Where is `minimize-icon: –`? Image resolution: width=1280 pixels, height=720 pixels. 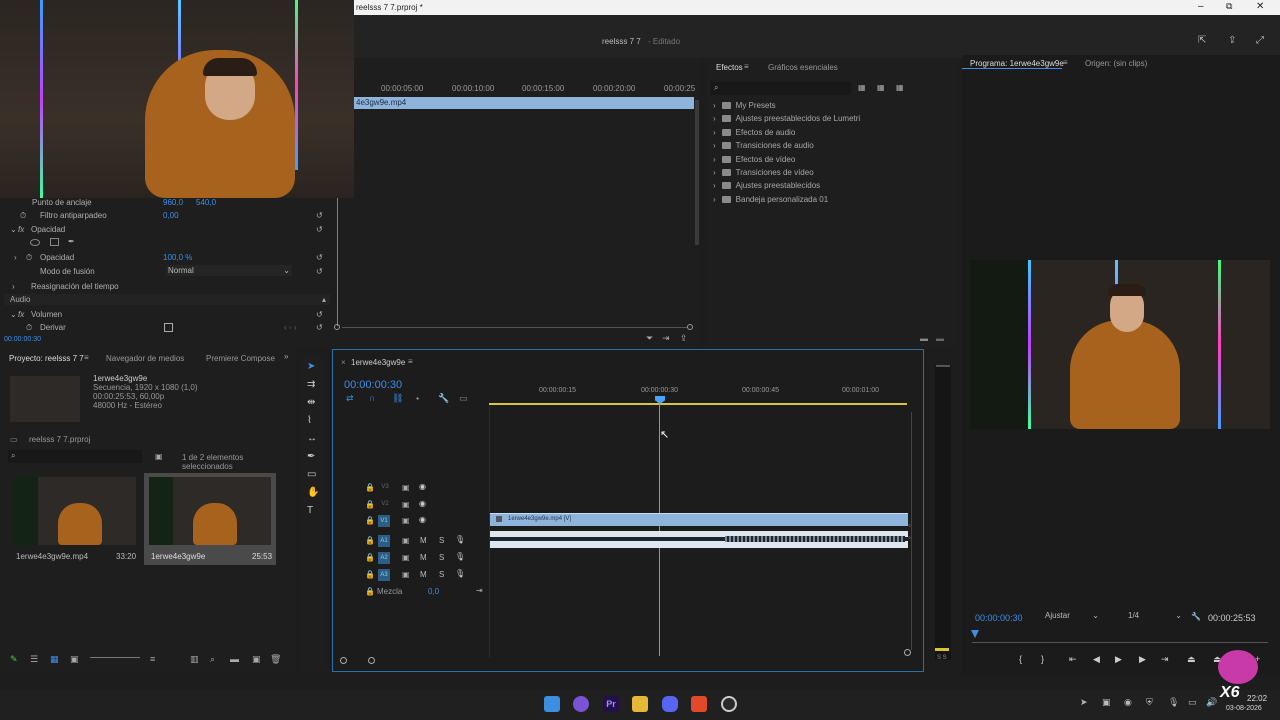
minimize-icon: – is located at coordinates (1201, 6).